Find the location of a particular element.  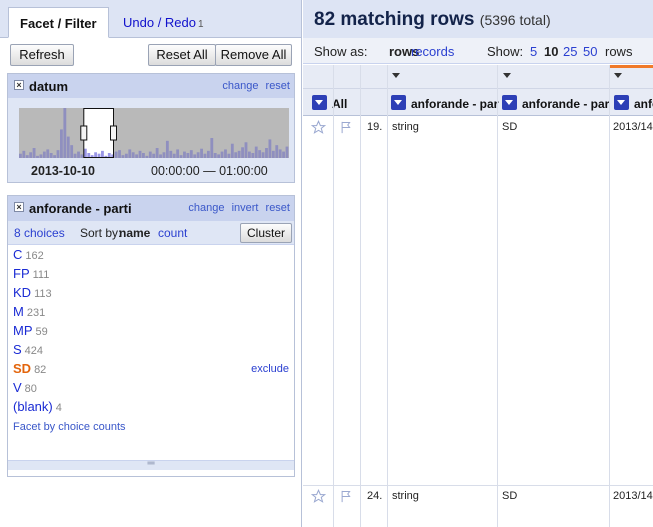

list-facet-change-link: change is located at coordinates (206, 208).